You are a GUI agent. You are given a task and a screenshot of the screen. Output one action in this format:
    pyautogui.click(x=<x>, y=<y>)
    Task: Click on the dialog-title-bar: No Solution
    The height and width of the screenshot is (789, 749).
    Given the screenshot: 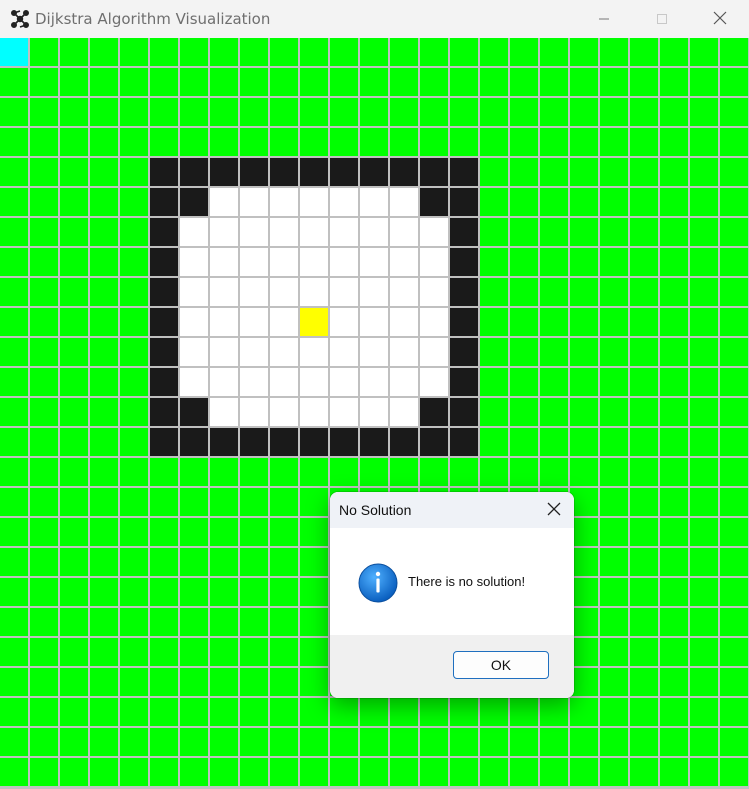 What is the action you would take?
    pyautogui.click(x=452, y=510)
    